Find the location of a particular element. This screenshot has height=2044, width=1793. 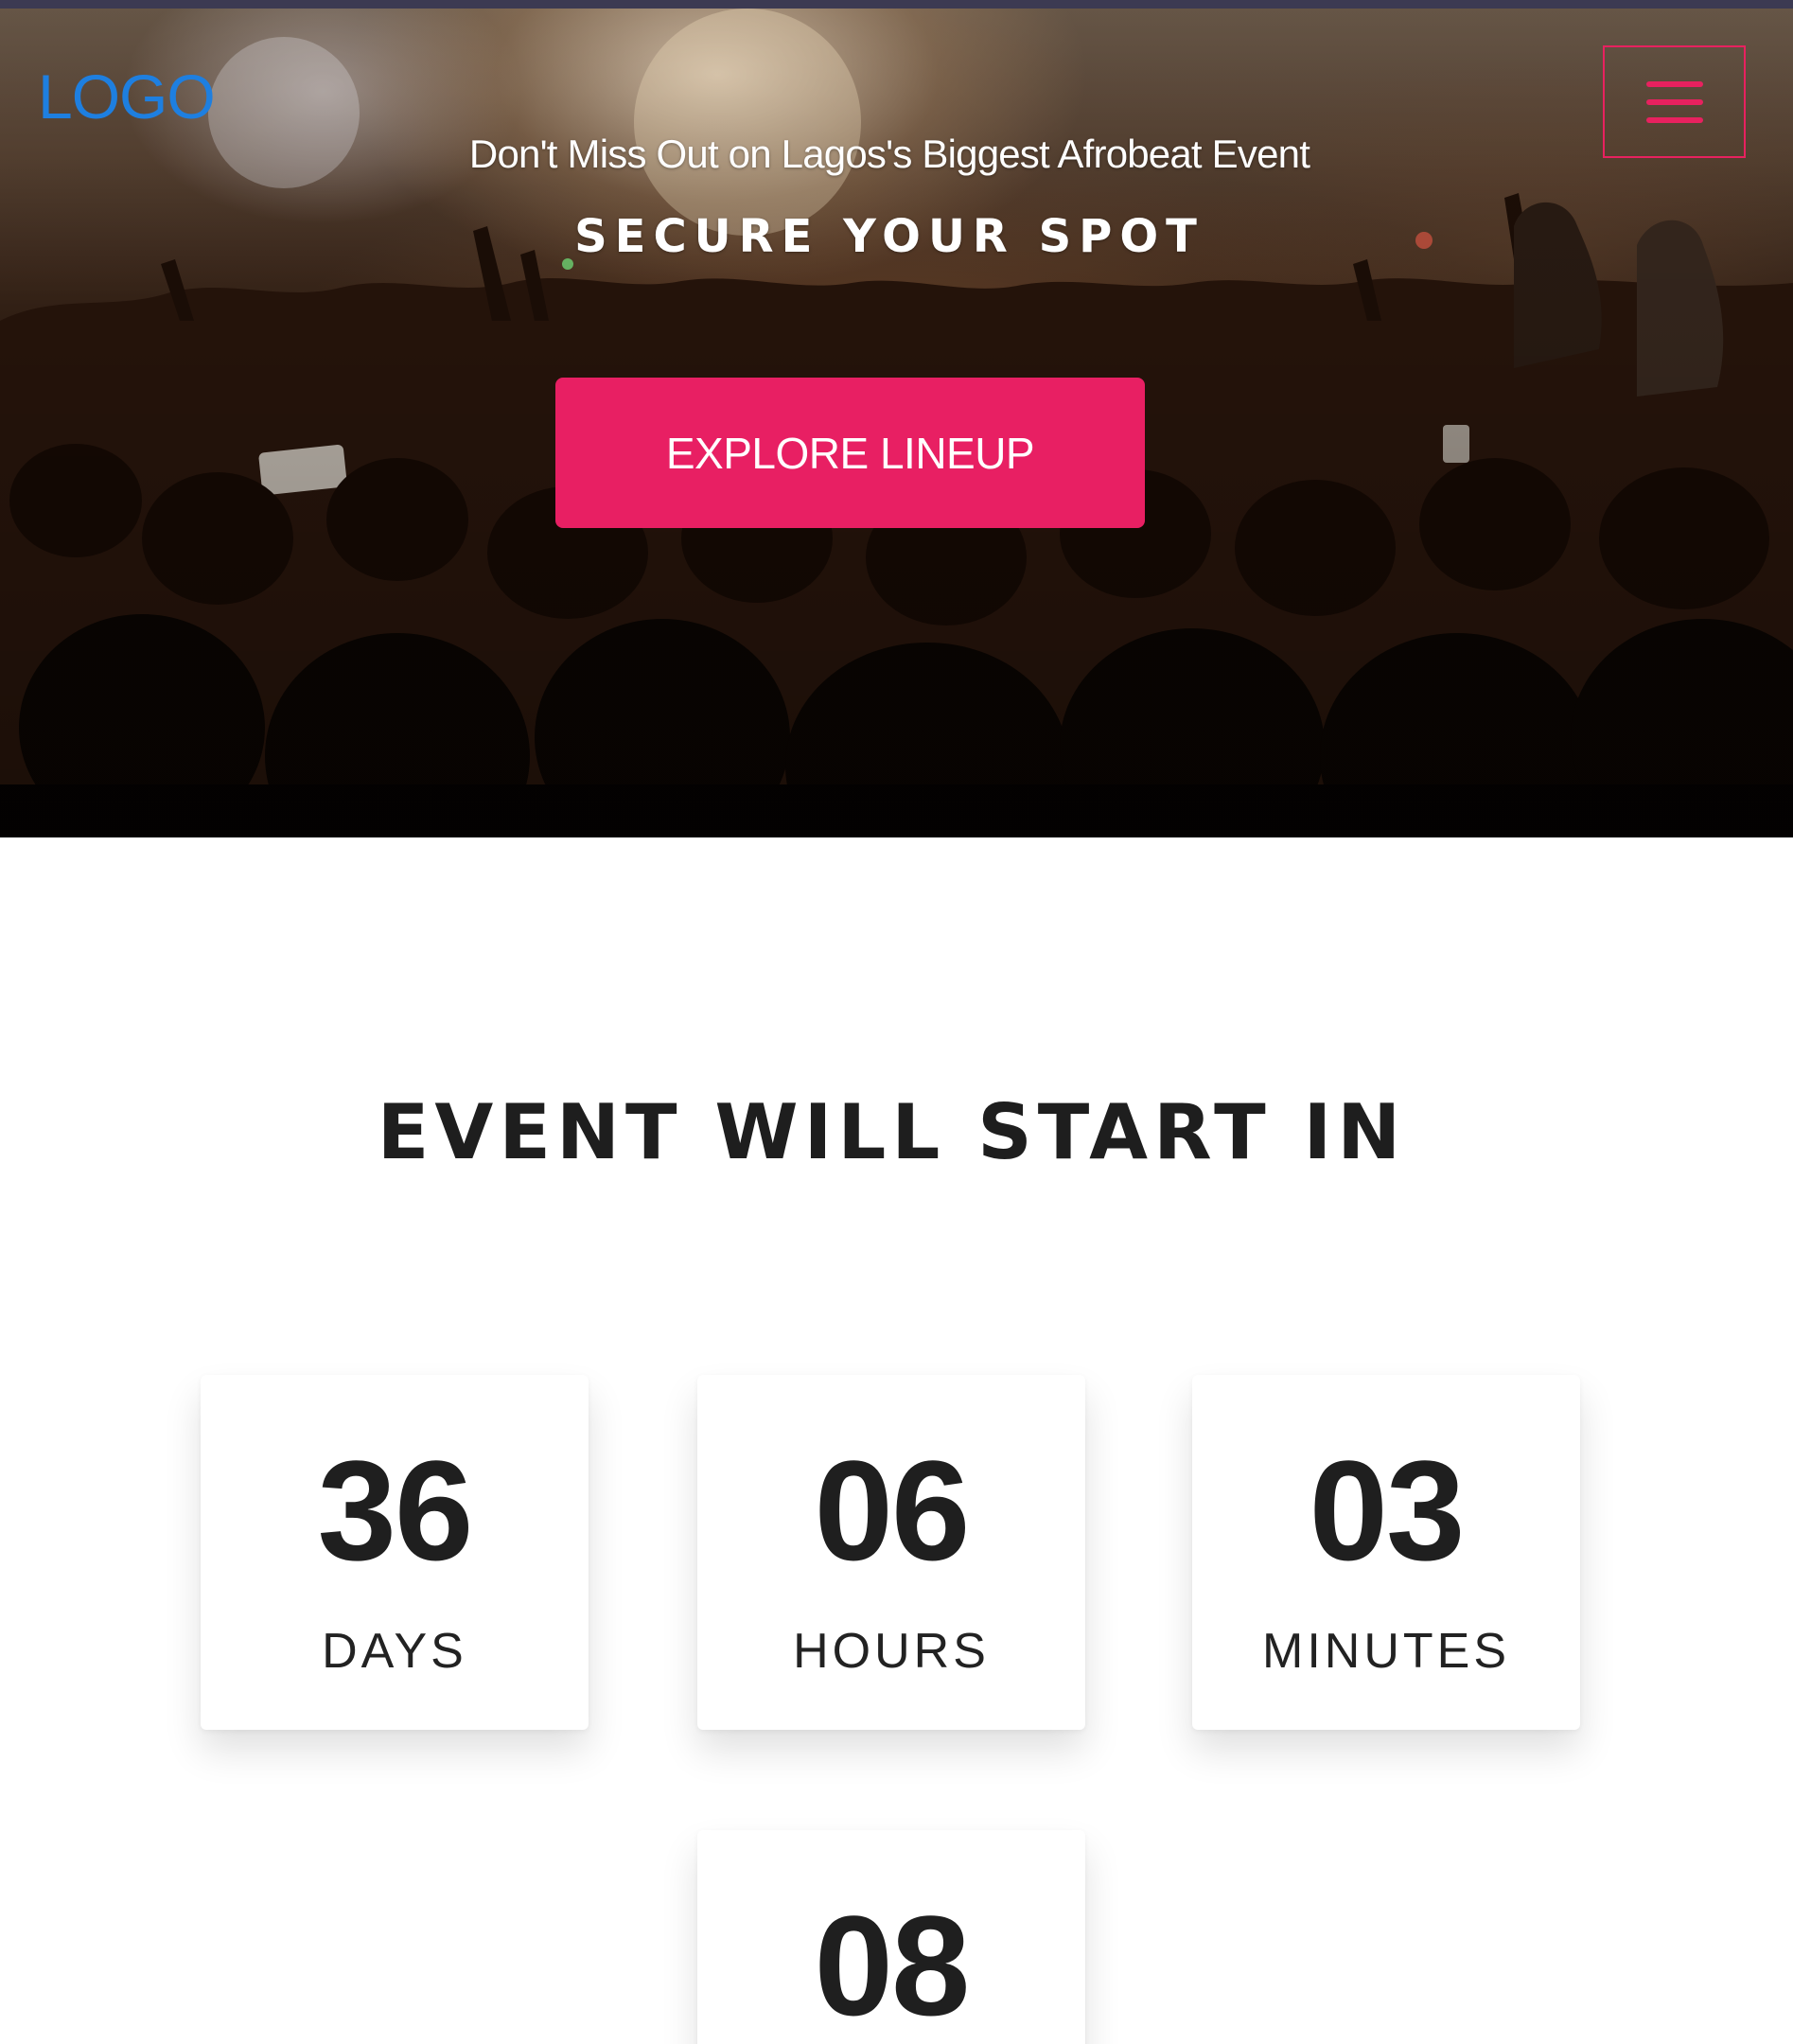

hamburger-menu-icon is located at coordinates (1674, 101).